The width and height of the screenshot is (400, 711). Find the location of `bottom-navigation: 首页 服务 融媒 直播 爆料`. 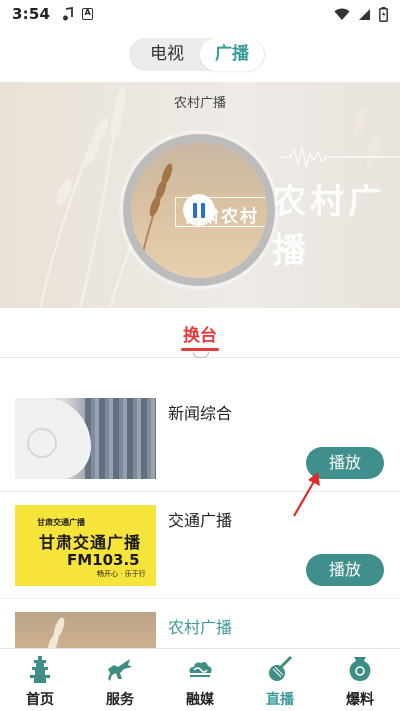

bottom-navigation: 首页 服务 融媒 直播 爆料 is located at coordinates (200, 679).